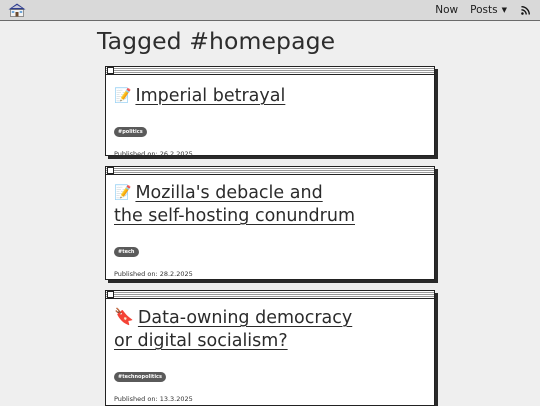 The height and width of the screenshot is (406, 540). I want to click on post-tags: #technopolitics, so click(274, 372).